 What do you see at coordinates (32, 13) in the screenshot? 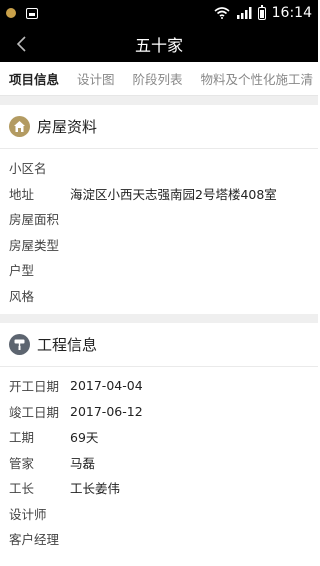
I see `gallery-icon` at bounding box center [32, 13].